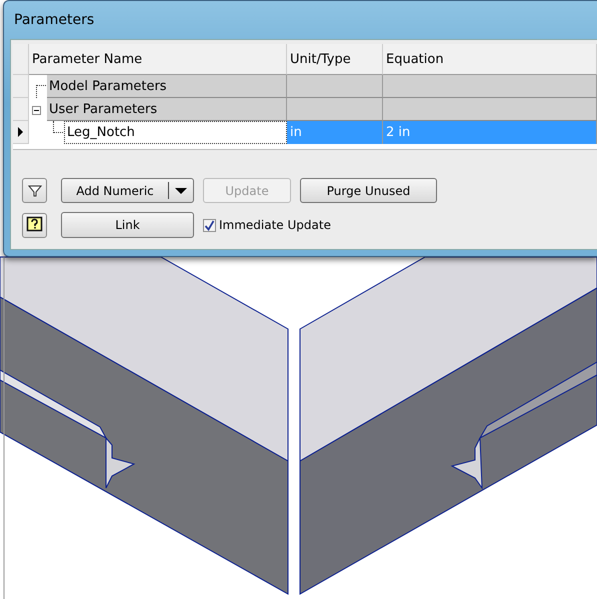  Describe the element at coordinates (175, 132) in the screenshot. I see `parameter-name-cell: Leg_Notch` at that location.